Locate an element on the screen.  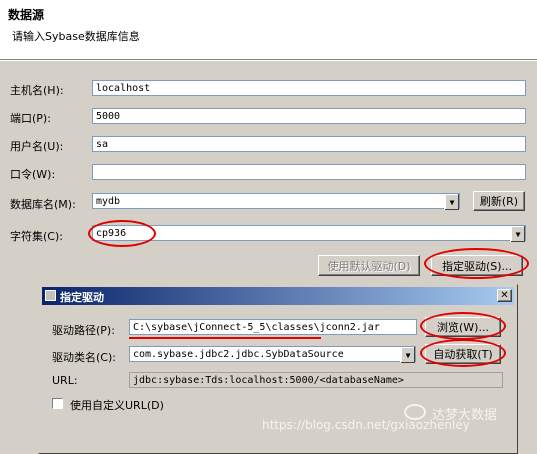
custom-url-checkbox is located at coordinates (57, 403).